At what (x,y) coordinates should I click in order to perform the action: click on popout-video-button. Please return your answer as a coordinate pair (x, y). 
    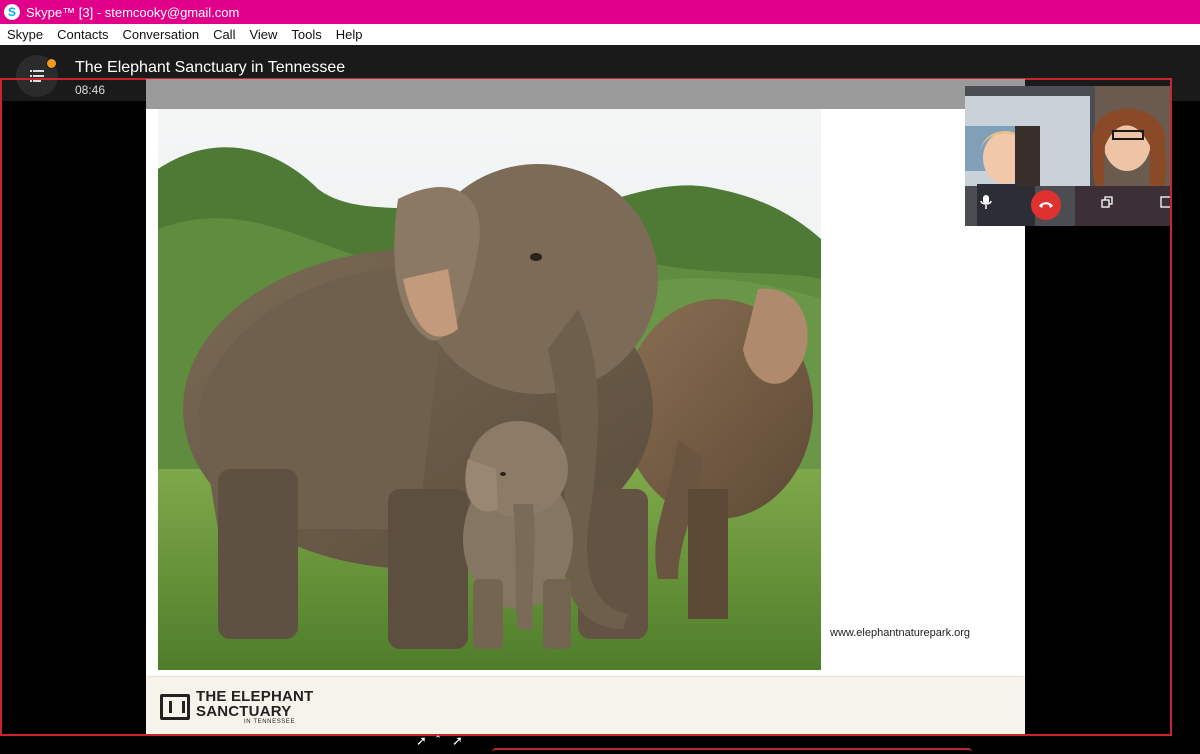
    Looking at the image, I should click on (1107, 202).